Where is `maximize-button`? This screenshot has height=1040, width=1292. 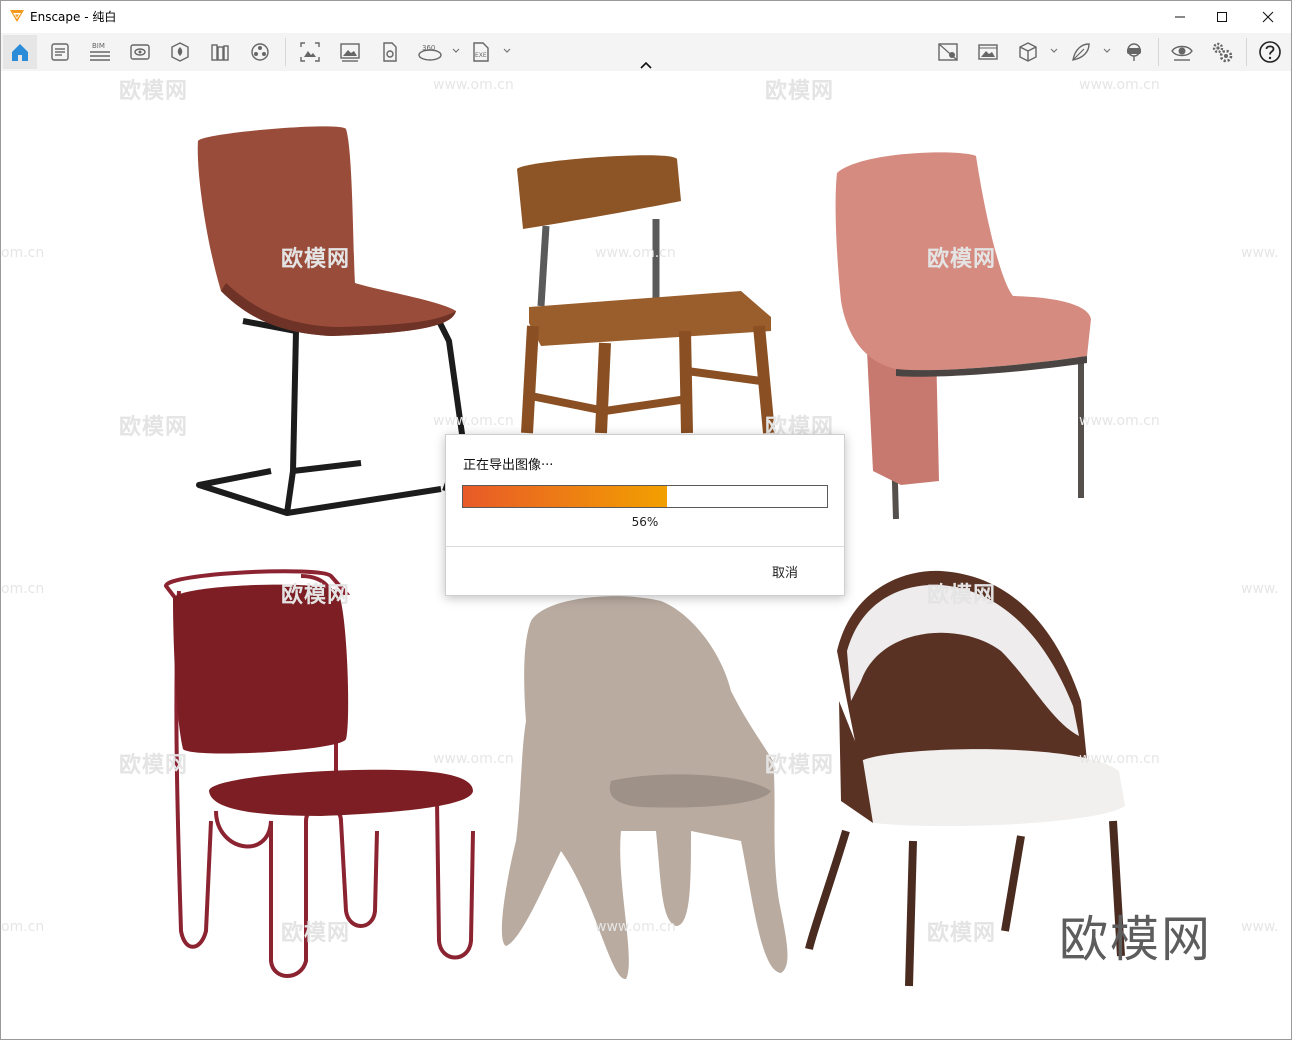
maximize-button is located at coordinates (1222, 16).